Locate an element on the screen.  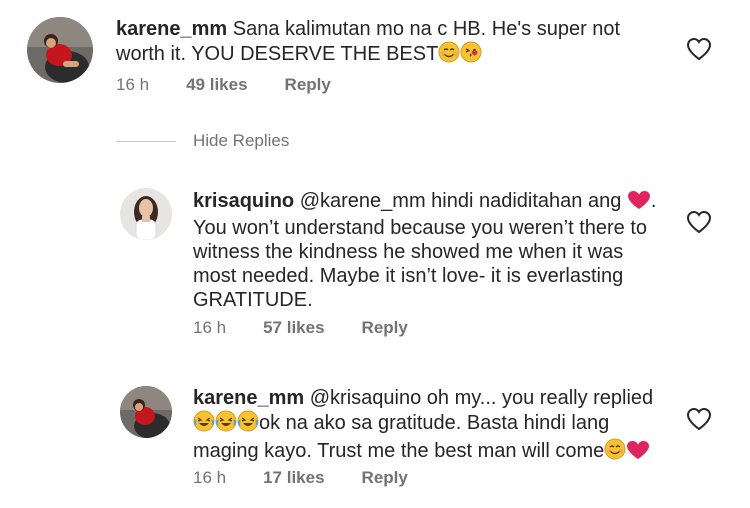
likes-count: 49 likes is located at coordinates (216, 85).